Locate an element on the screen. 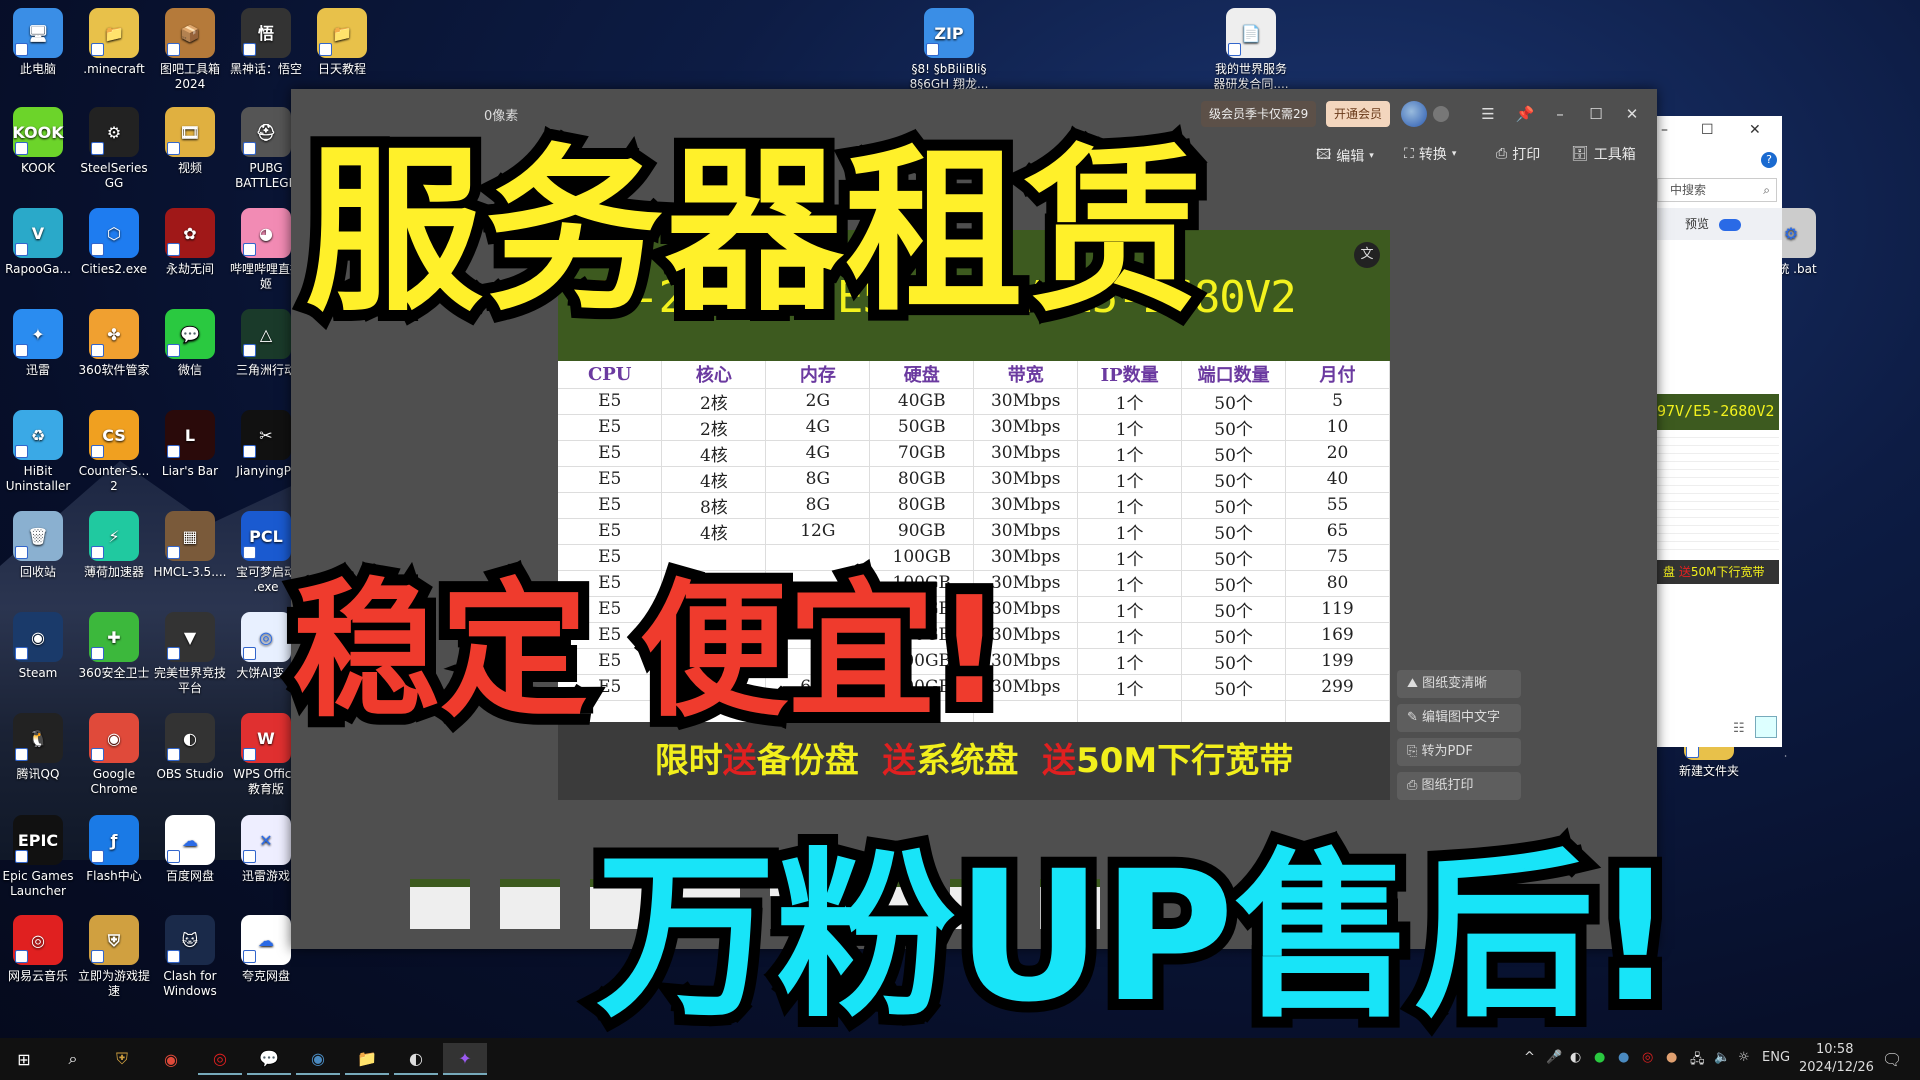 Image resolution: width=1920 pixels, height=1080 pixels. desktop-icon: ⛨ 立即为游戏提速 is located at coordinates (114, 957).